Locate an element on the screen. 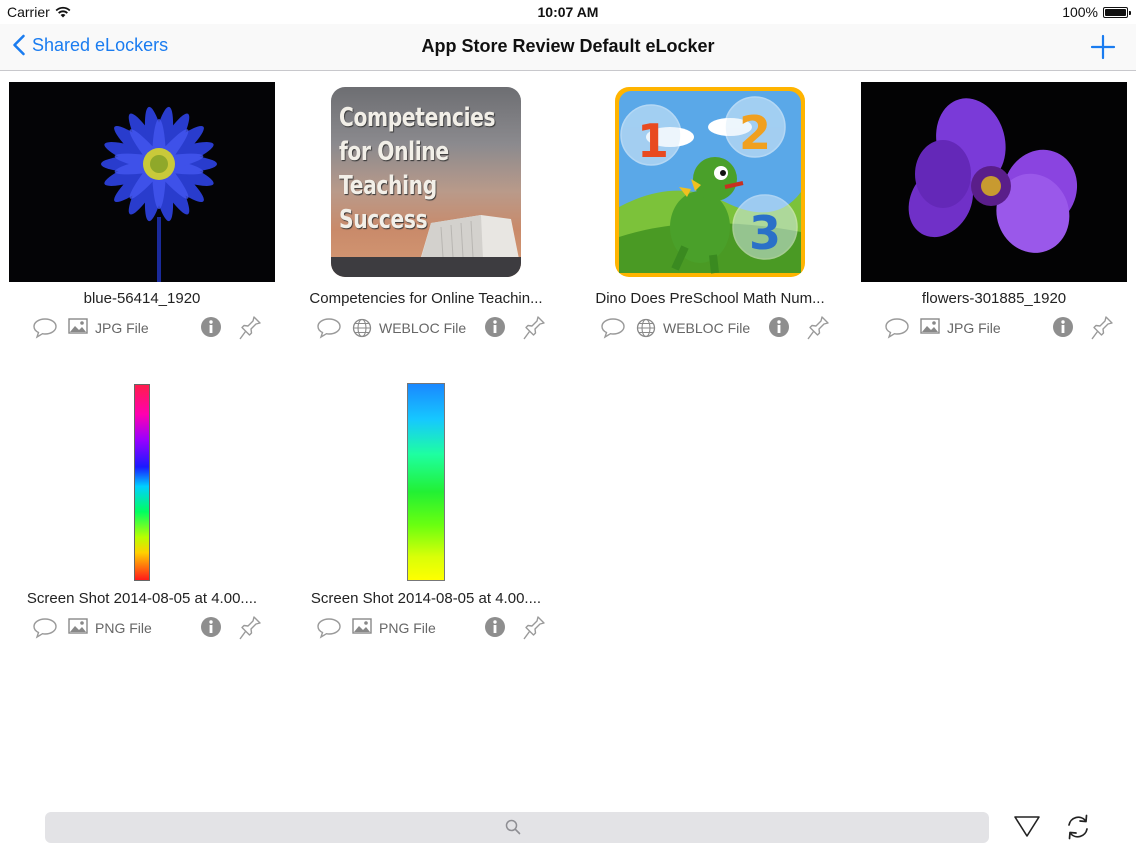 This screenshot has width=1136, height=852. file-name: blue-56414_1920 is located at coordinates (142, 298).